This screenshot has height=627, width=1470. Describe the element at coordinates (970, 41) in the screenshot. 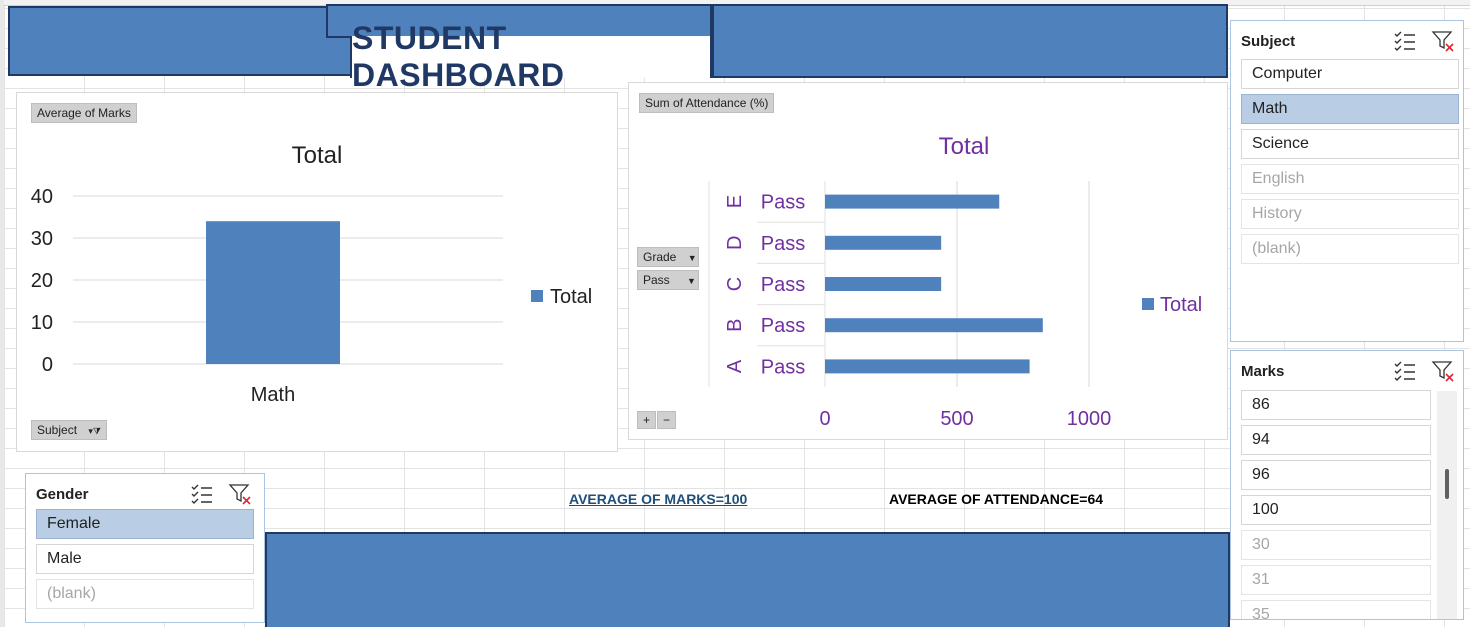

I see `banner-right-shape` at that location.